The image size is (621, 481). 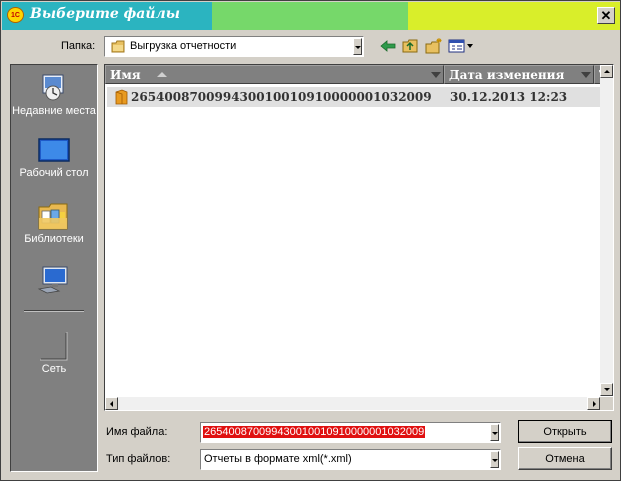 I want to click on scroll-up-icon, so click(x=607, y=71).